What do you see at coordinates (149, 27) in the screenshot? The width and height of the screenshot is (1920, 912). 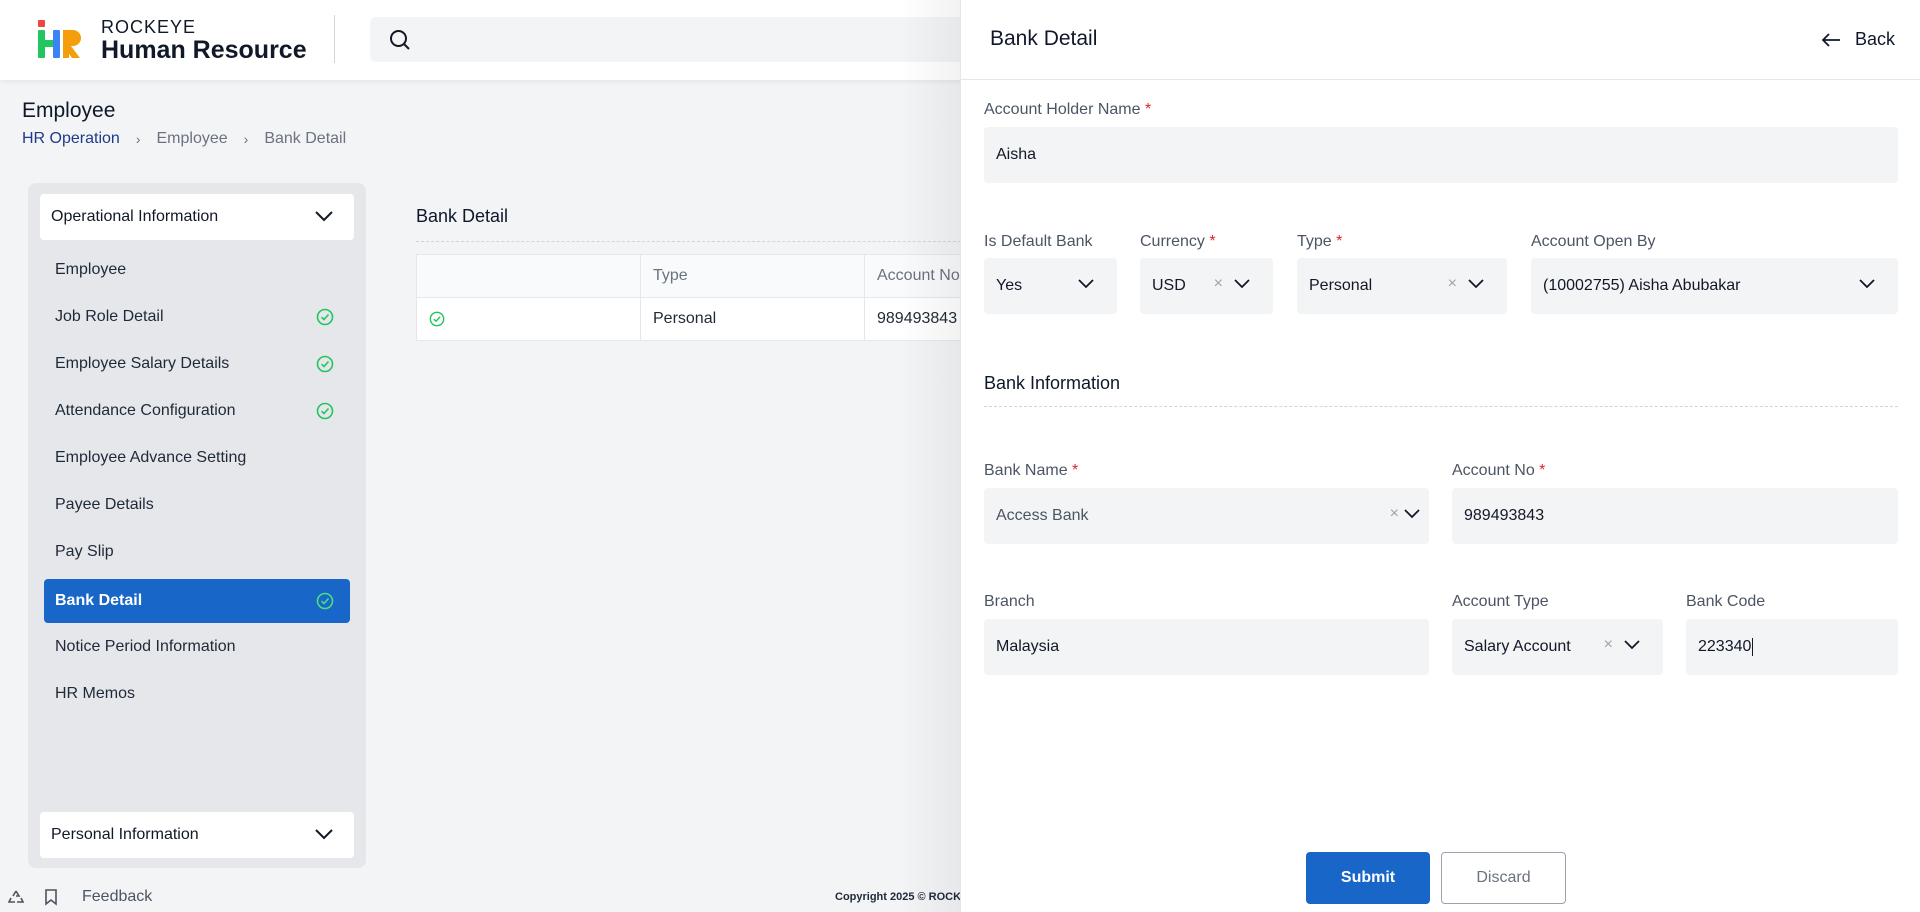 I see `brand-subtitle: ROCKEYE` at bounding box center [149, 27].